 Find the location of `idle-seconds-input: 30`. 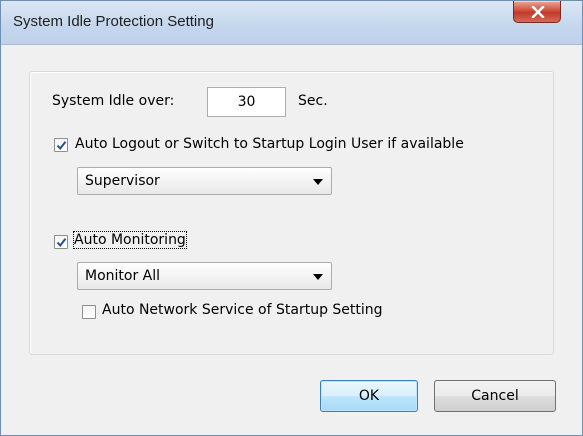

idle-seconds-input: 30 is located at coordinates (246, 102).